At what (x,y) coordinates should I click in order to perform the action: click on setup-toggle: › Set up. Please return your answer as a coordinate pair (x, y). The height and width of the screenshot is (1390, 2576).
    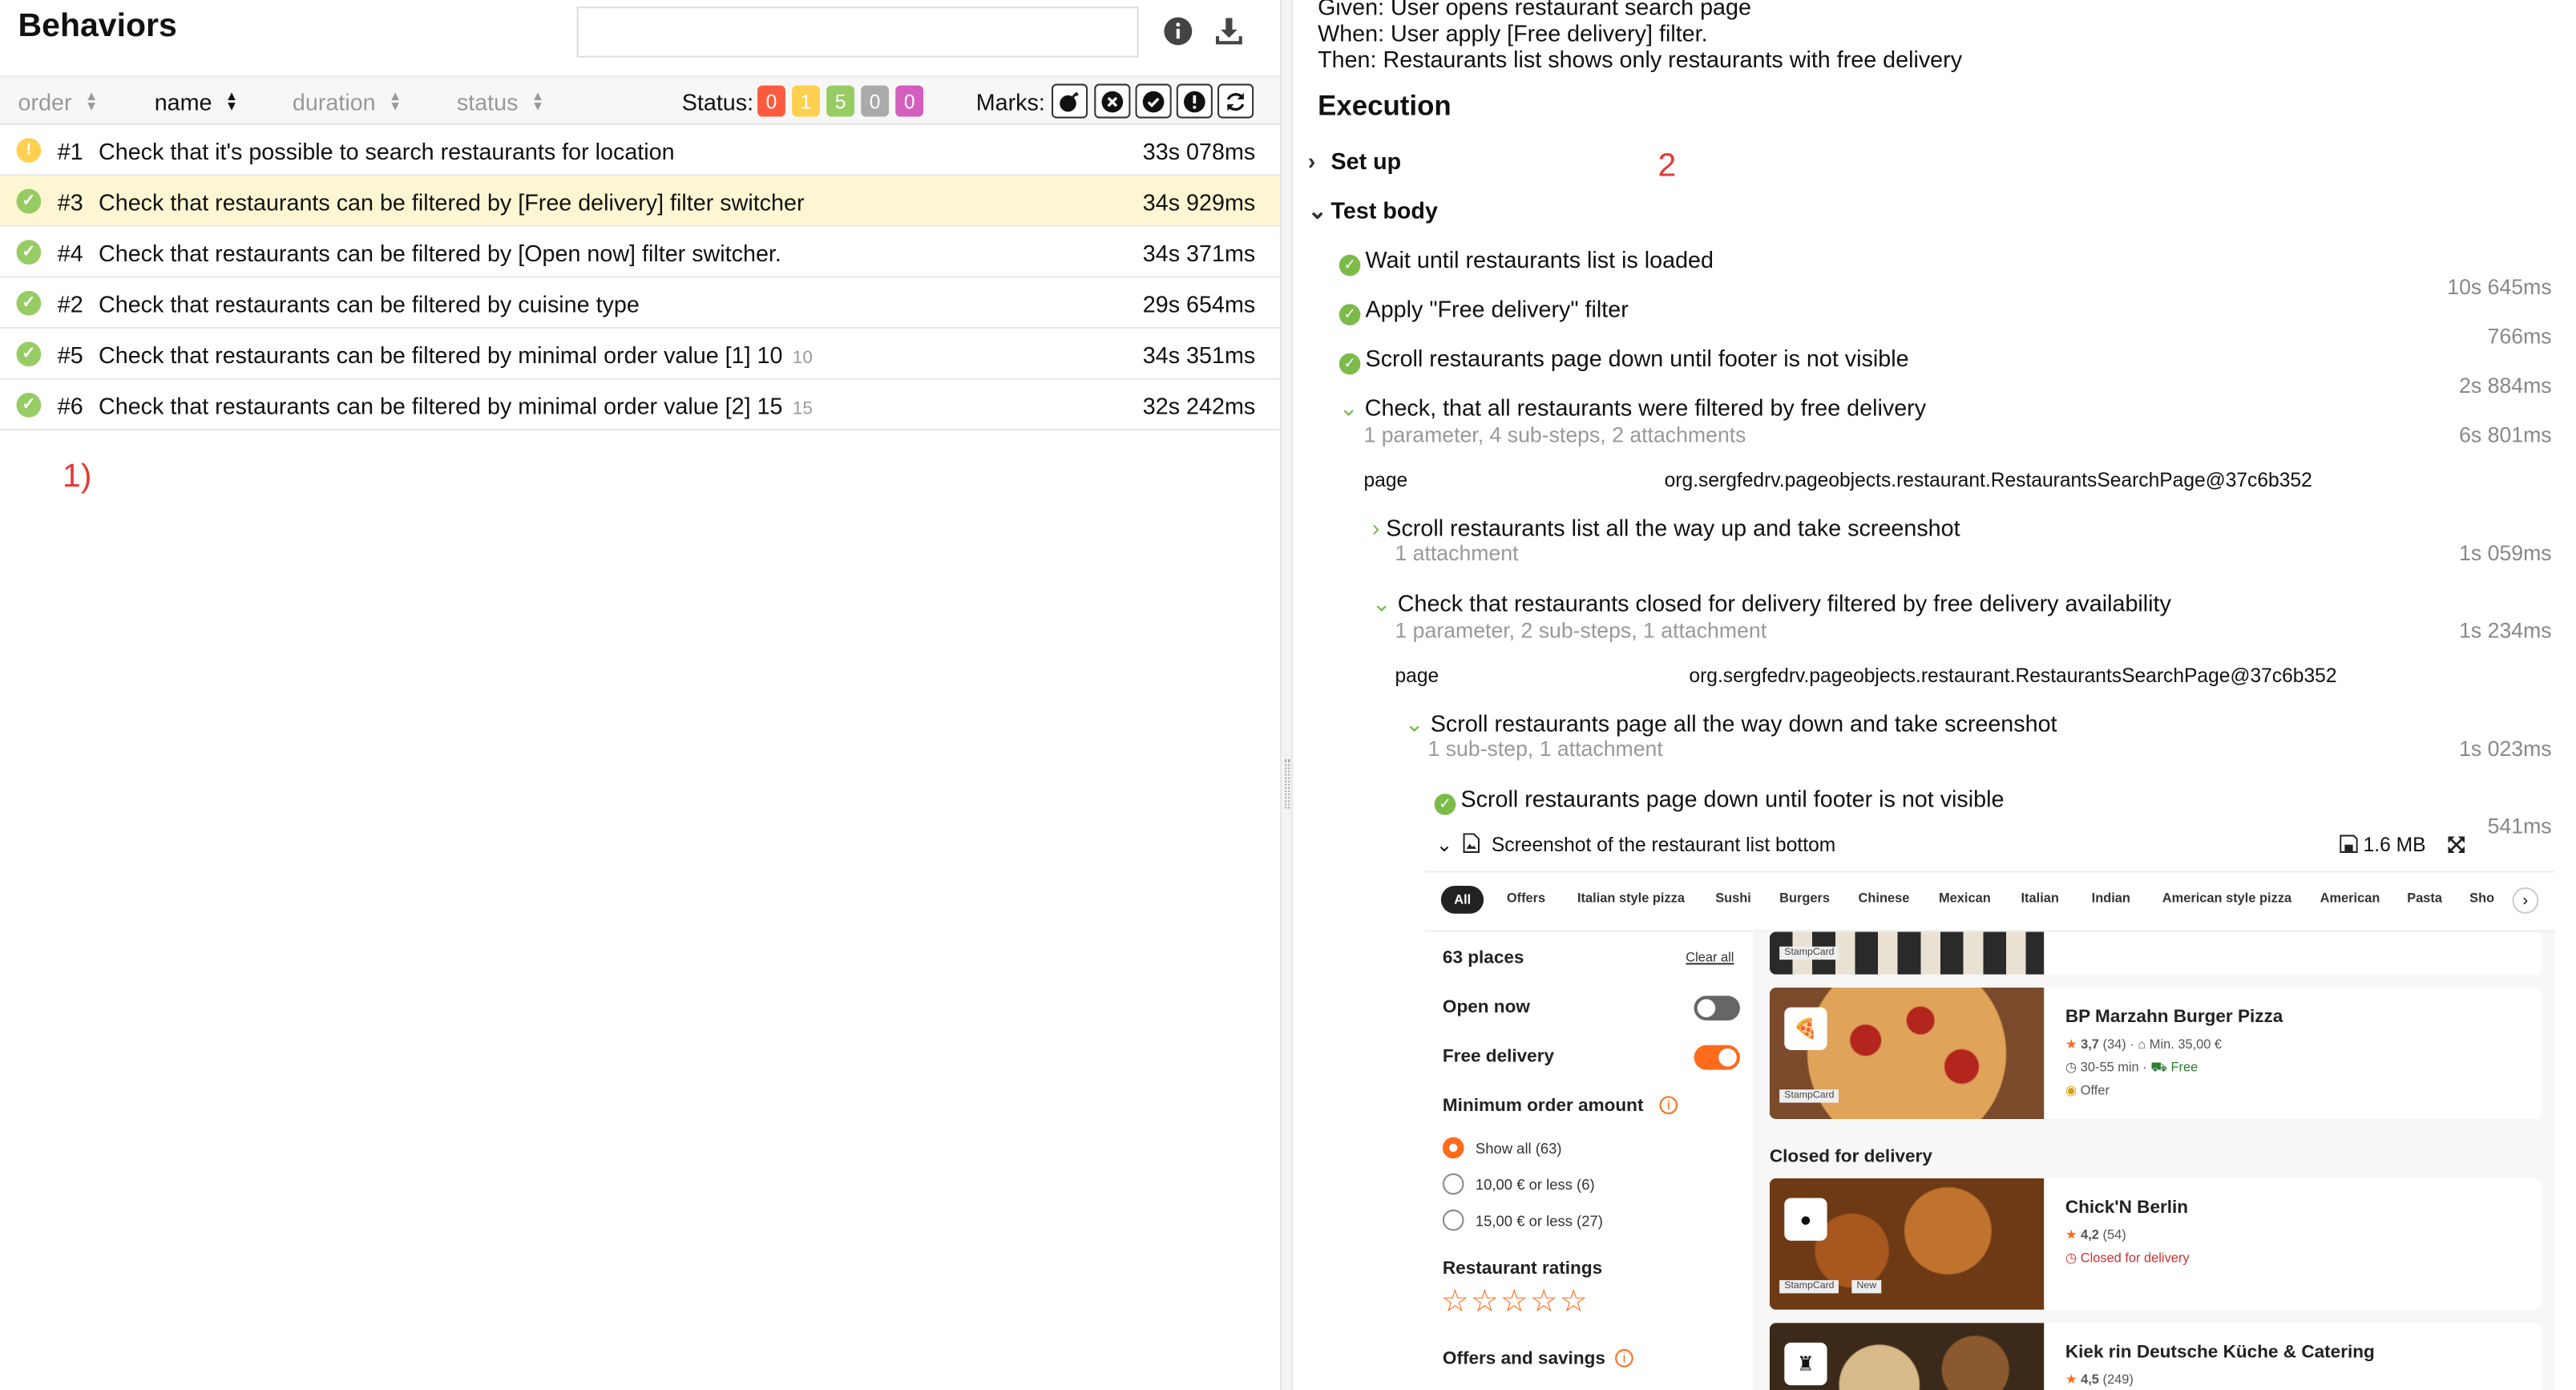
    Looking at the image, I should click on (1355, 161).